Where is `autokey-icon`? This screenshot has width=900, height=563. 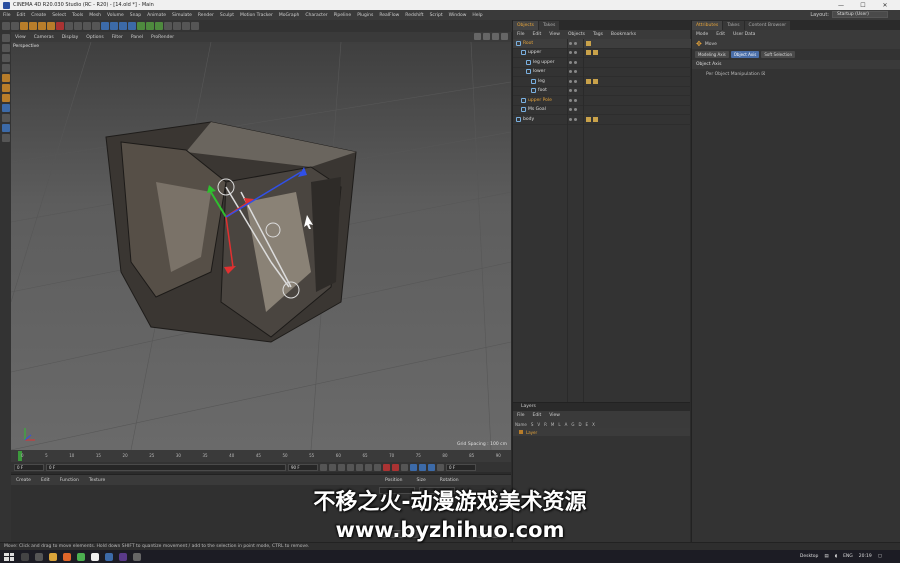 autokey-icon is located at coordinates (395, 467).